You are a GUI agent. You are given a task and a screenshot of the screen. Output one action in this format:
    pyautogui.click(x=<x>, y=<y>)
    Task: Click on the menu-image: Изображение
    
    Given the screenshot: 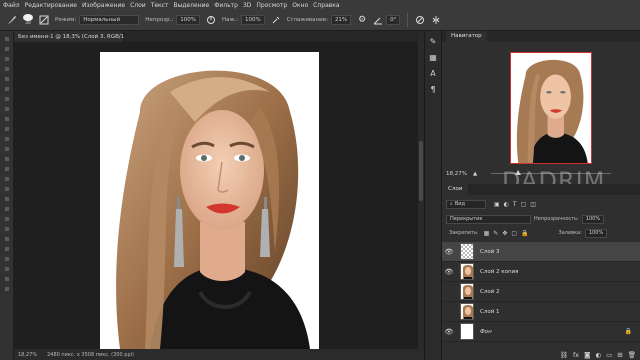 What is the action you would take?
    pyautogui.click(x=103, y=5)
    